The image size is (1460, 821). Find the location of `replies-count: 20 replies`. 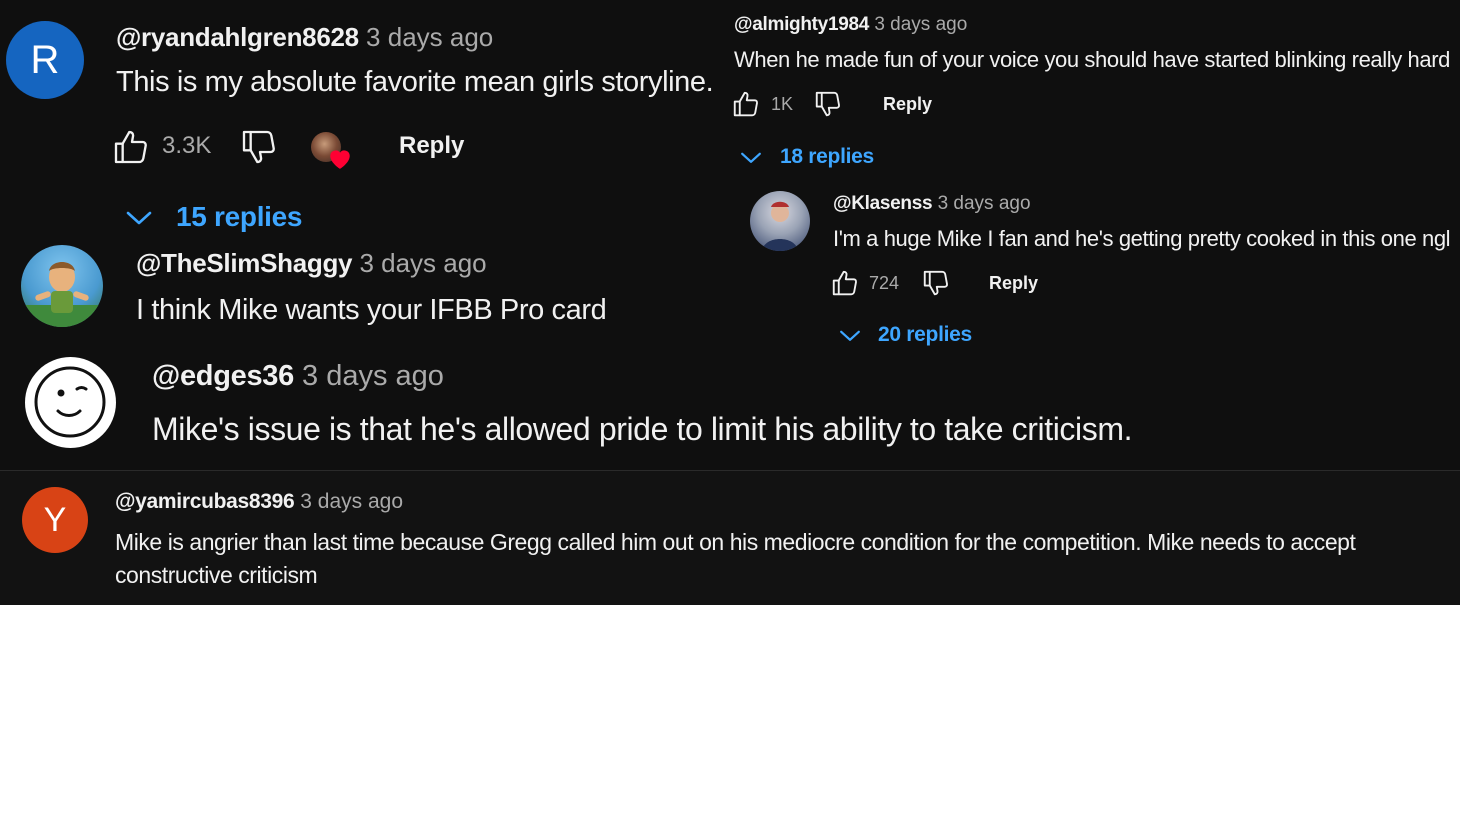

replies-count: 20 replies is located at coordinates (925, 334).